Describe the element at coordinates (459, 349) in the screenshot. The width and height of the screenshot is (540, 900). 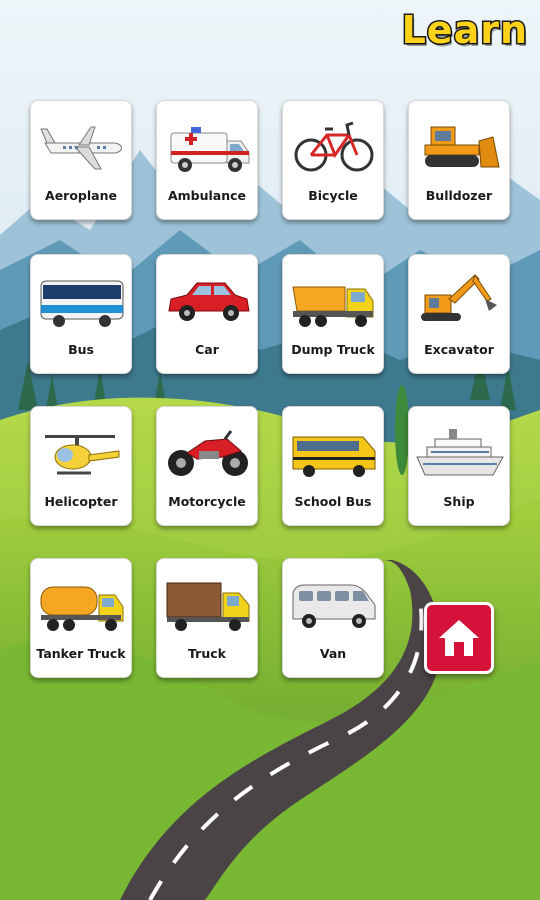
I see `vehicle-label: Excavator` at that location.